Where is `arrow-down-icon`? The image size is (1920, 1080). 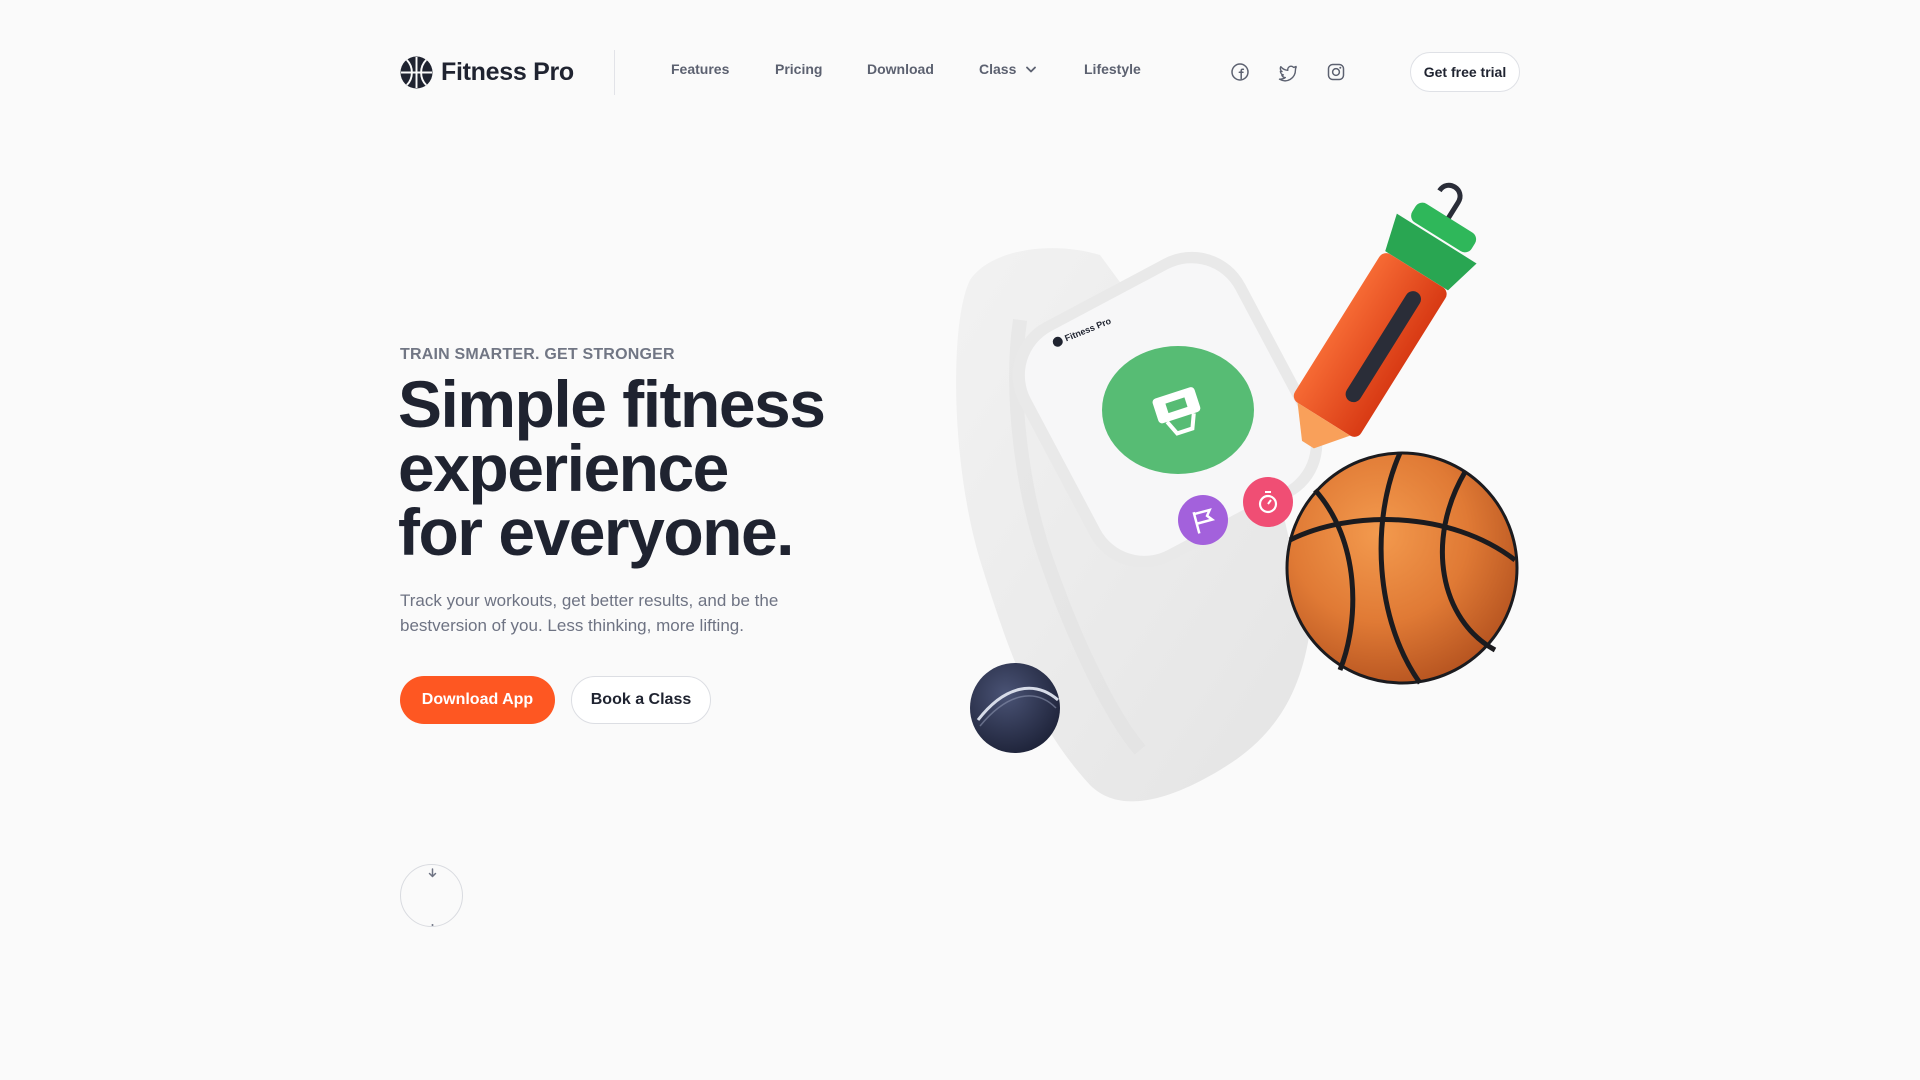
arrow-down-icon is located at coordinates (432, 897).